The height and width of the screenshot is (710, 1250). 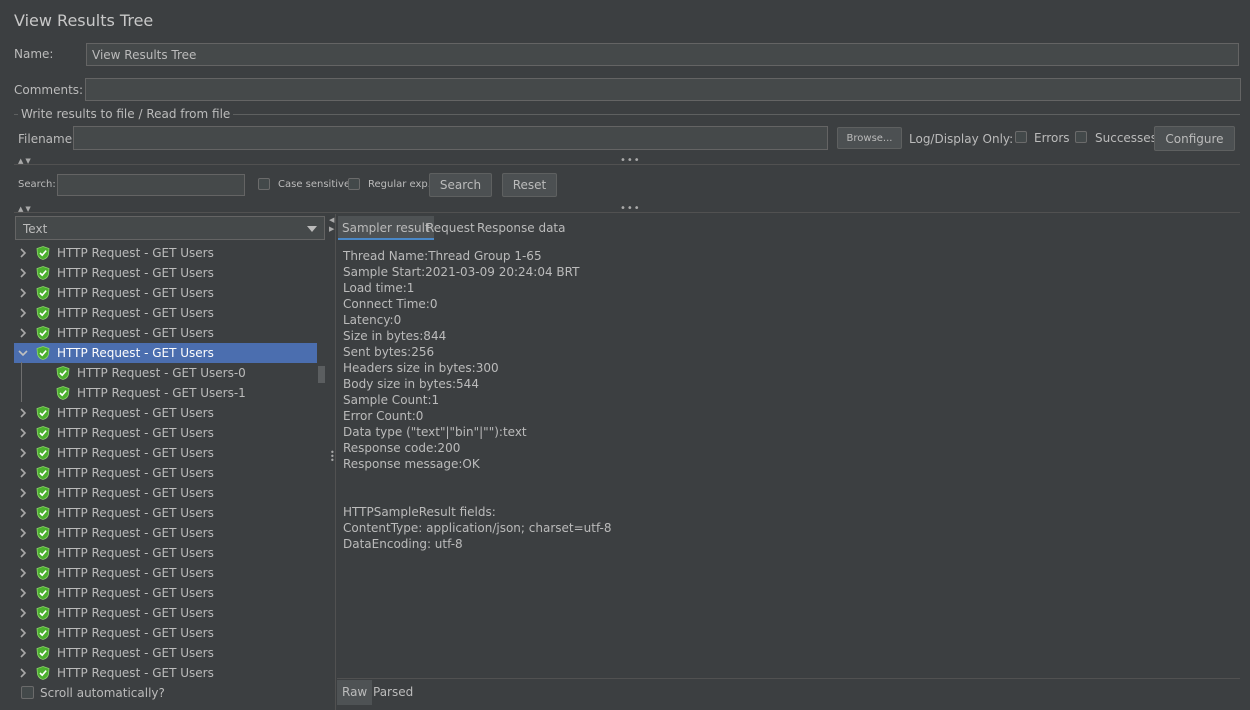 I want to click on regex-label: Regular exp., so click(x=399, y=184).